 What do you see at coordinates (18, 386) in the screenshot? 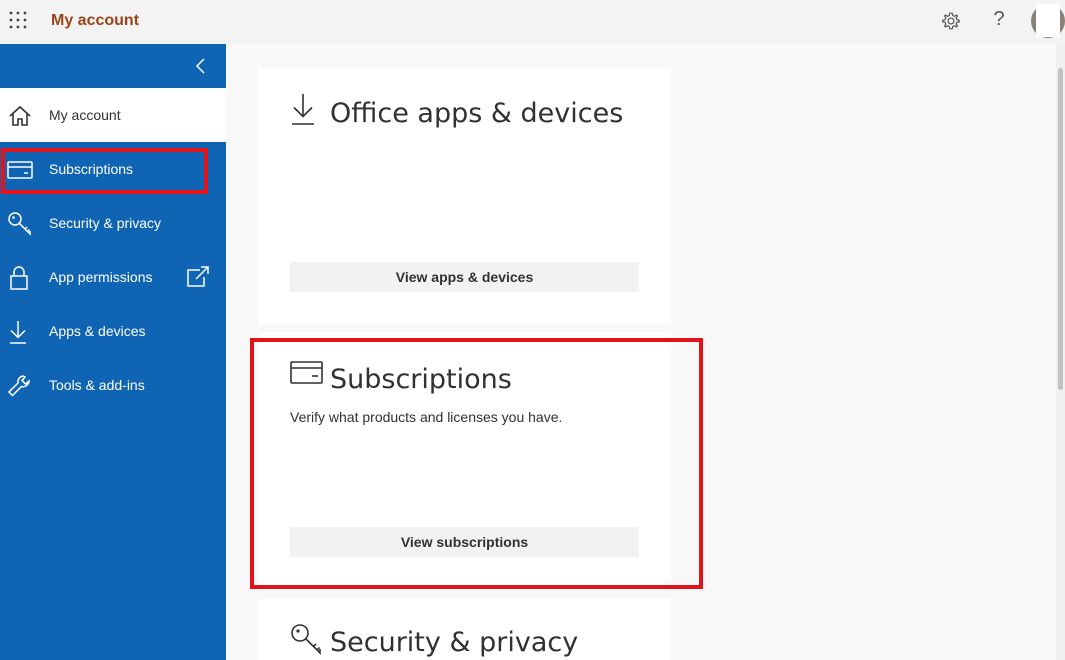
I see `wrench-icon` at bounding box center [18, 386].